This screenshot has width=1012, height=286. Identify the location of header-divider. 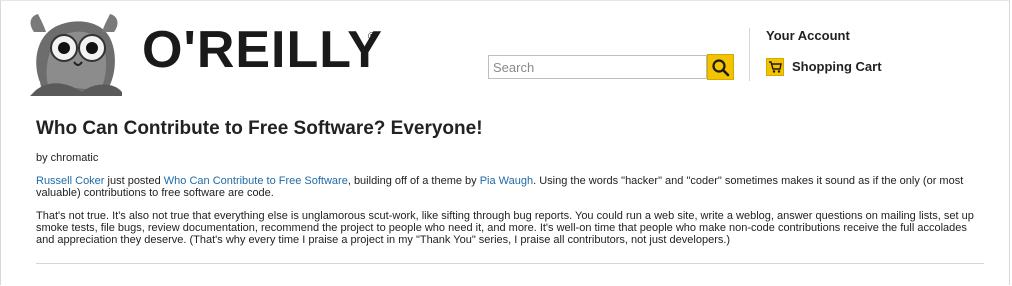
(749, 54).